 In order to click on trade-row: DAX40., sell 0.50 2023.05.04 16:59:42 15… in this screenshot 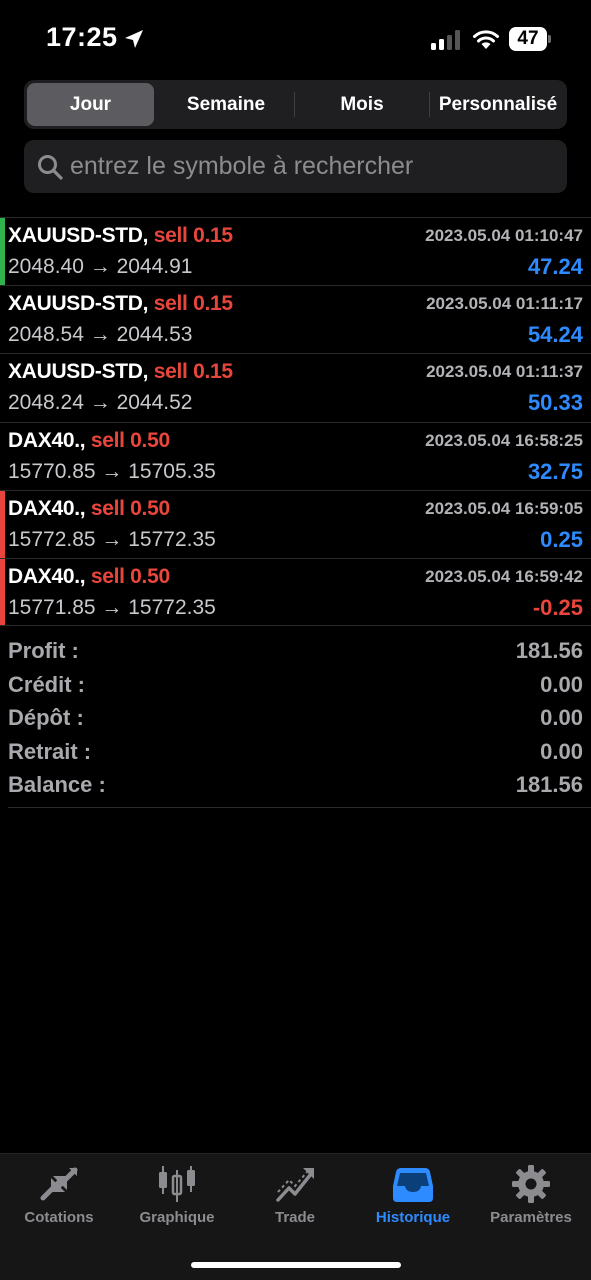, I will do `click(295, 592)`.